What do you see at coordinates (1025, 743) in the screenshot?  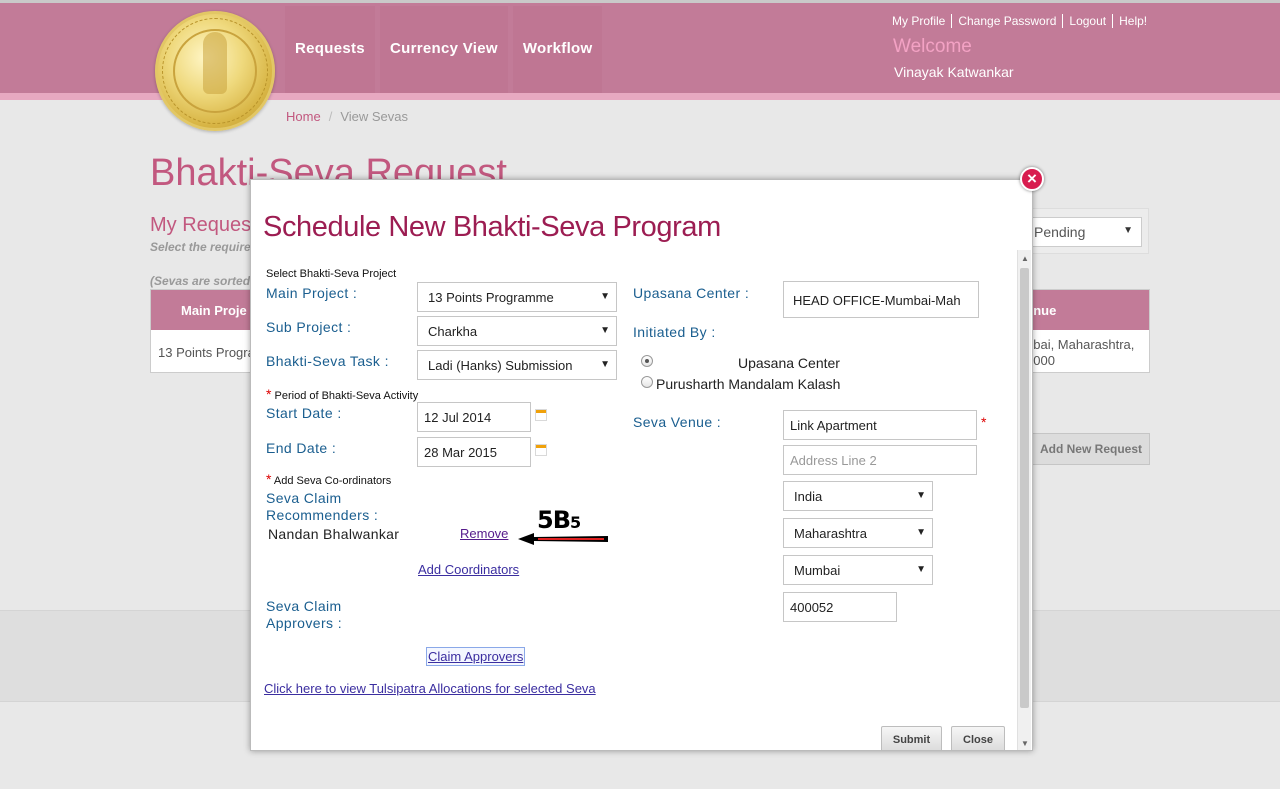 I see `scroll-down-icon: ▼` at bounding box center [1025, 743].